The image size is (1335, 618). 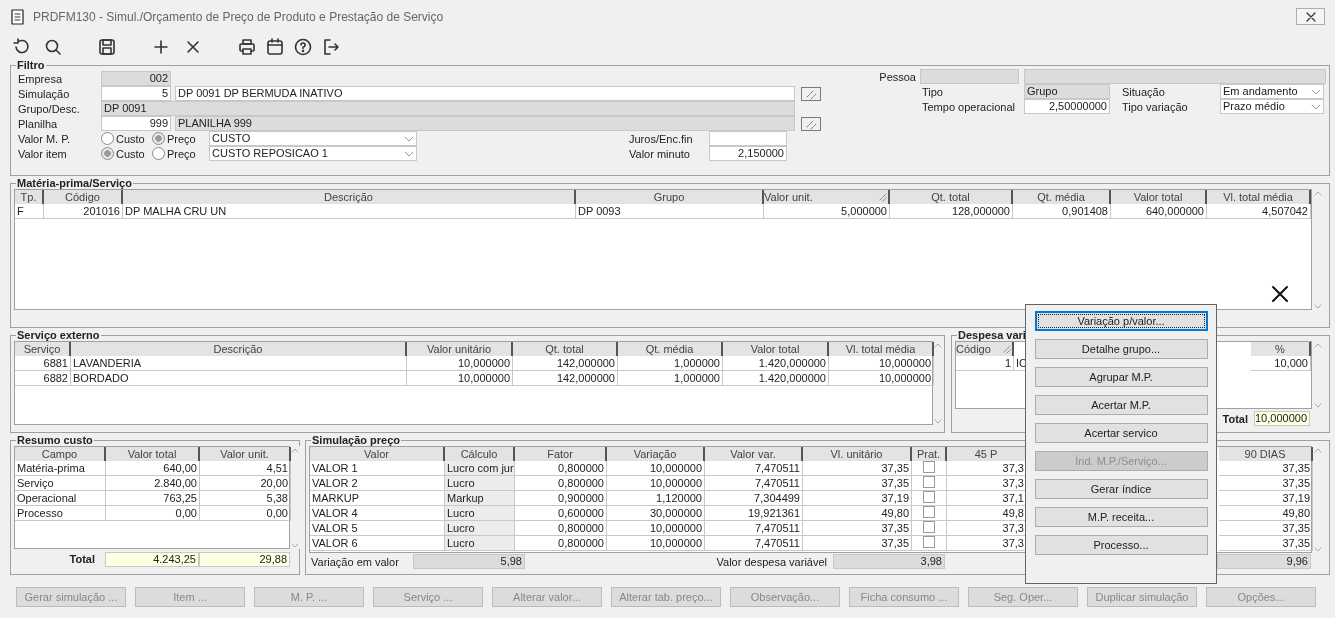 What do you see at coordinates (275, 46) in the screenshot?
I see `calendar-icon` at bounding box center [275, 46].